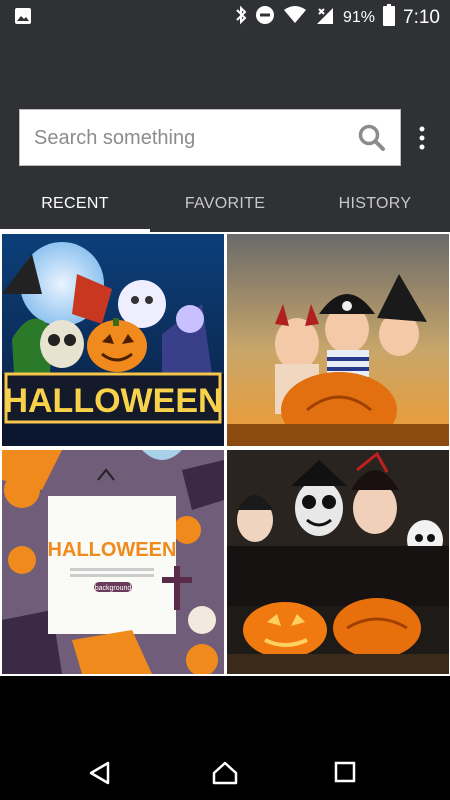 Image resolution: width=450 pixels, height=800 pixels. Describe the element at coordinates (325, 17) in the screenshot. I see `cell-signal-icon` at that location.